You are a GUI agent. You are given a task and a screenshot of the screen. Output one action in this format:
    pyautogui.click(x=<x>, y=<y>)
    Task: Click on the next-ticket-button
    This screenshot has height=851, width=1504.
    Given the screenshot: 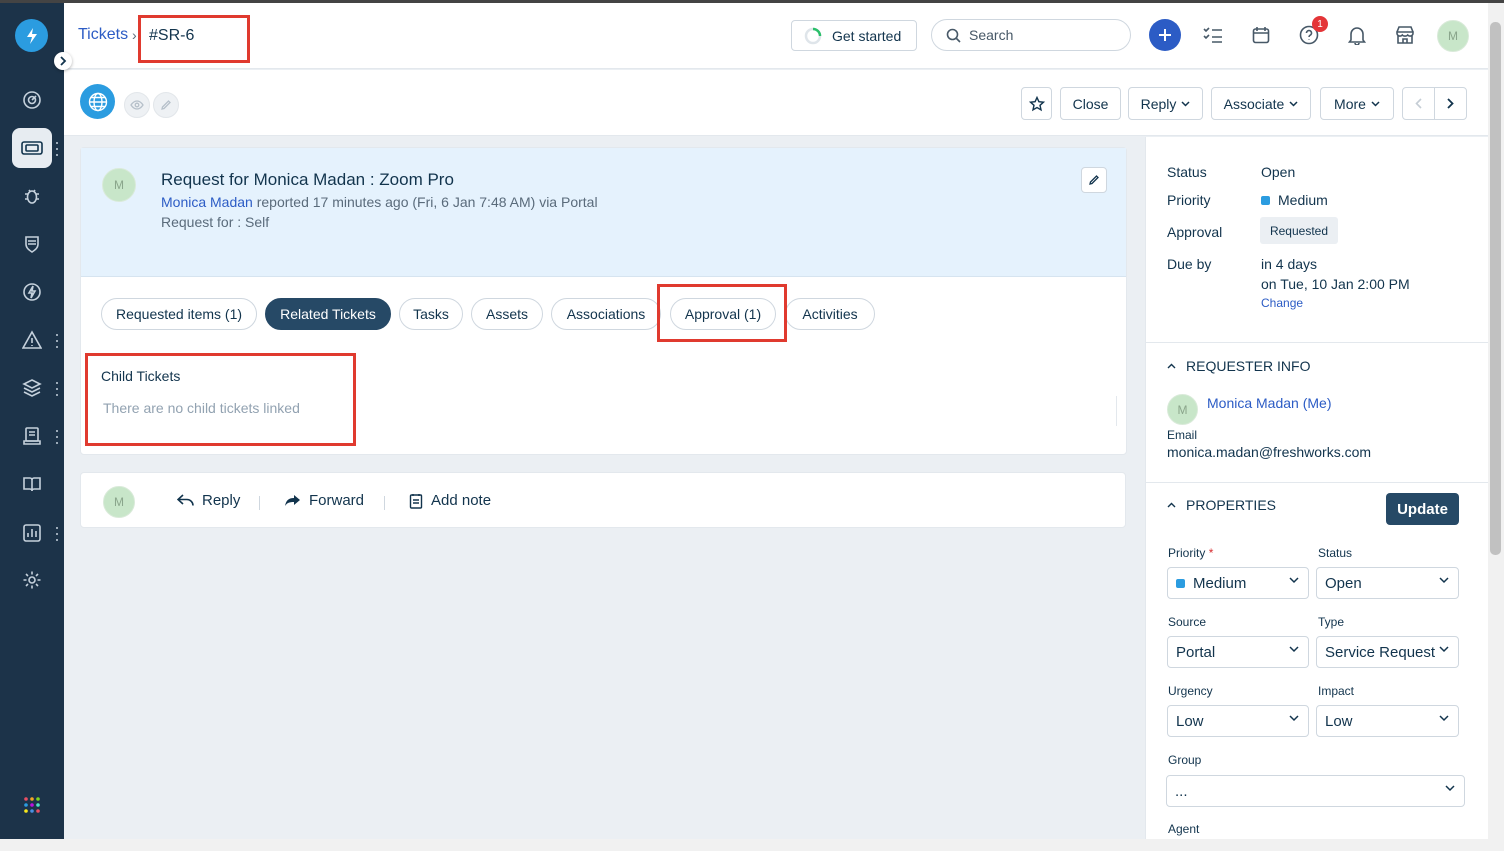 What is the action you would take?
    pyautogui.click(x=1450, y=103)
    